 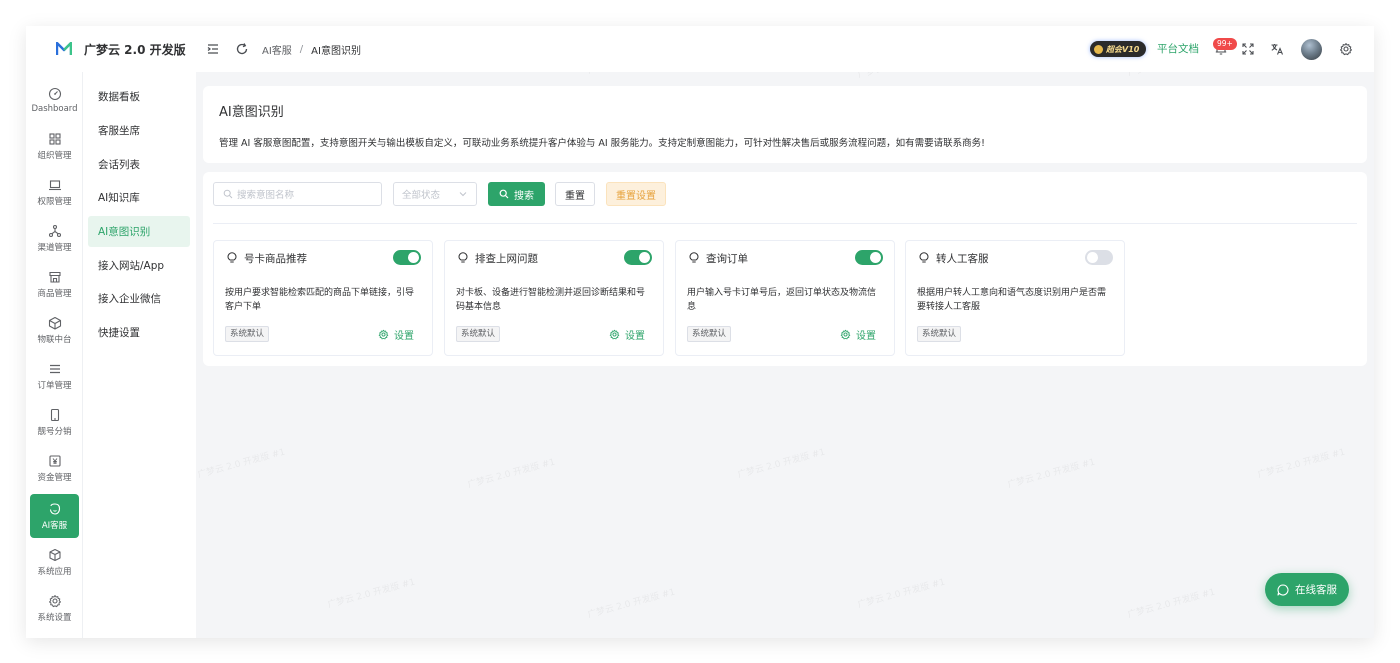 I want to click on intent-title: 查询订单, so click(x=727, y=259).